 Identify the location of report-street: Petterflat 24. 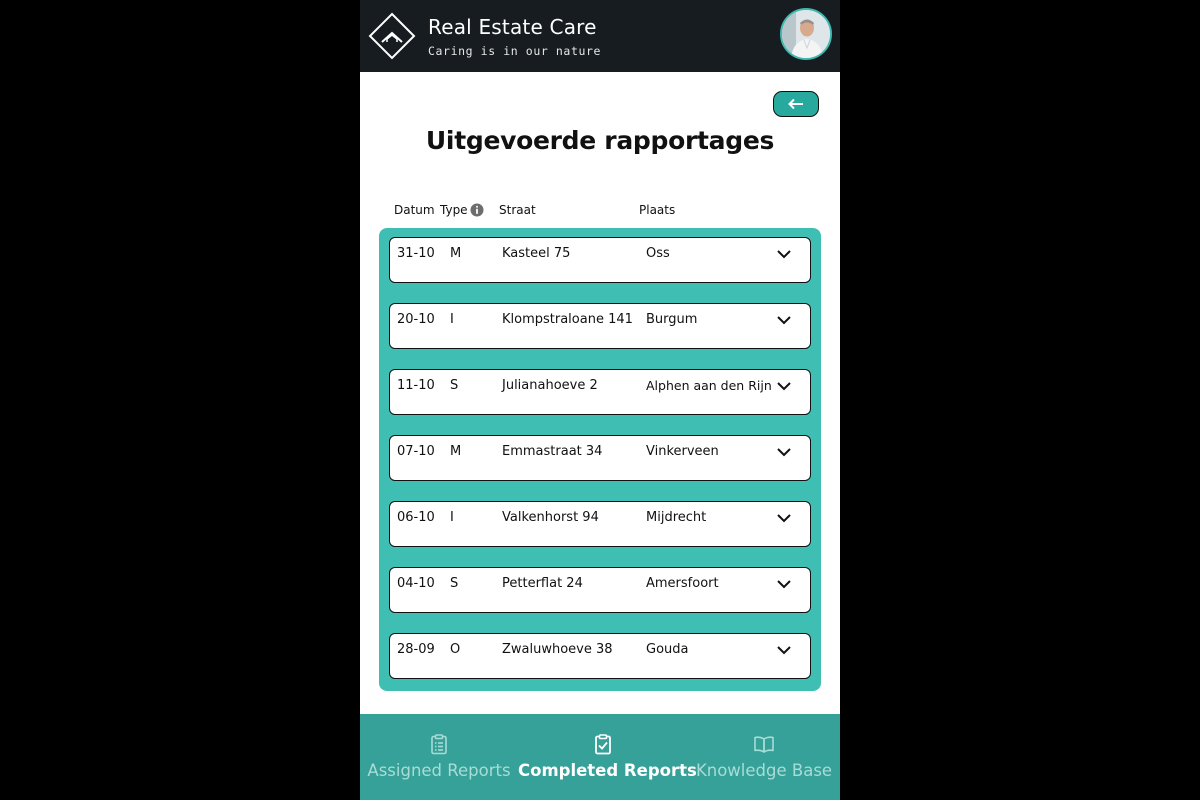
(542, 583).